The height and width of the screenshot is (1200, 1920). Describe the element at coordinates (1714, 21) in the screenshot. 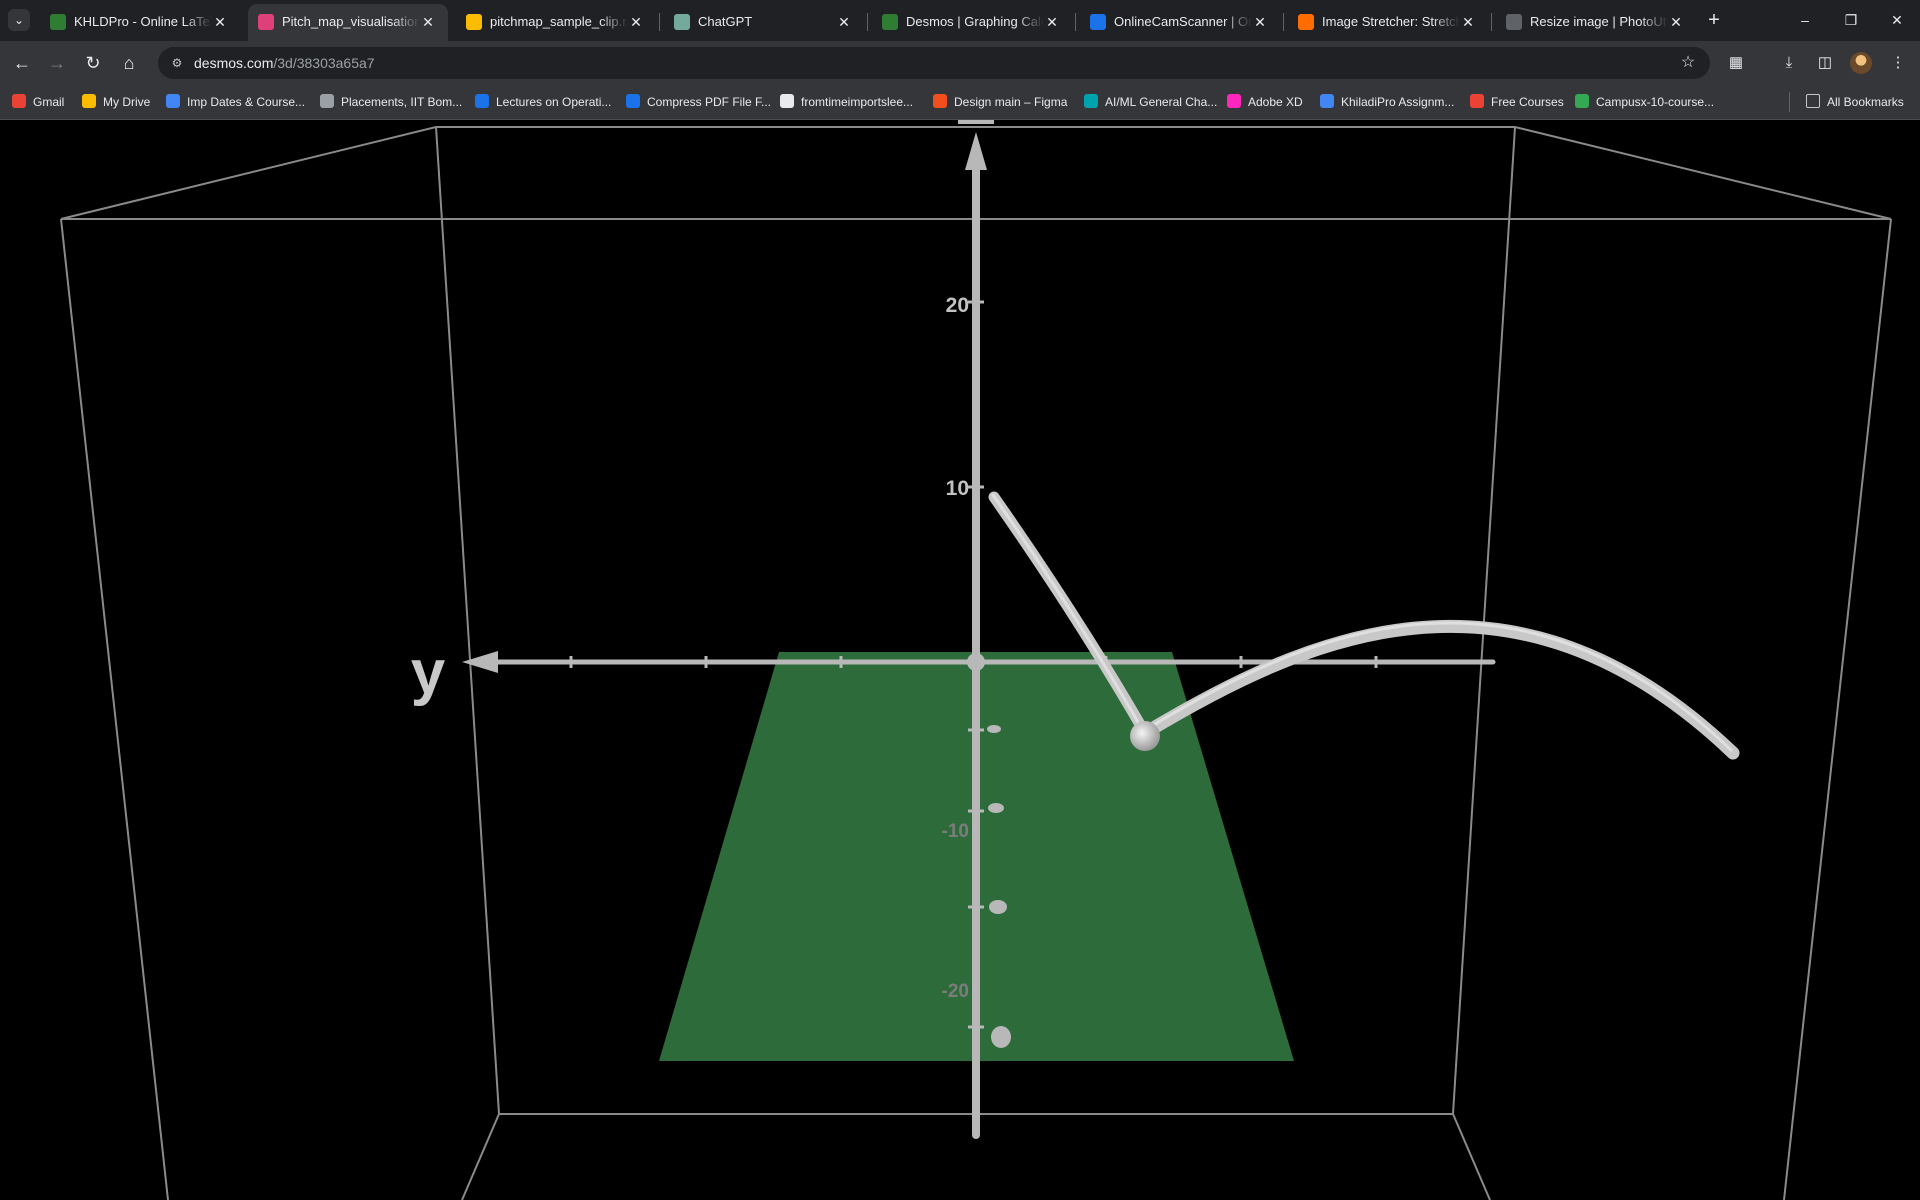

I see `new-tab-button: +` at that location.